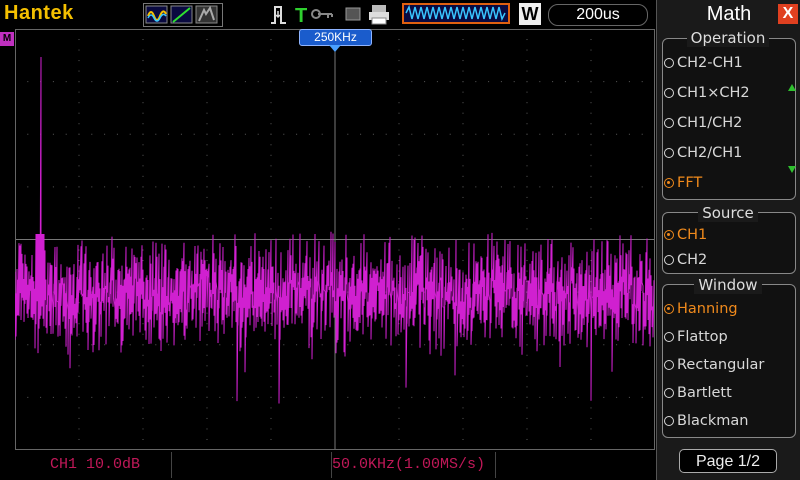  I want to click on usb-icon, so click(353, 14).